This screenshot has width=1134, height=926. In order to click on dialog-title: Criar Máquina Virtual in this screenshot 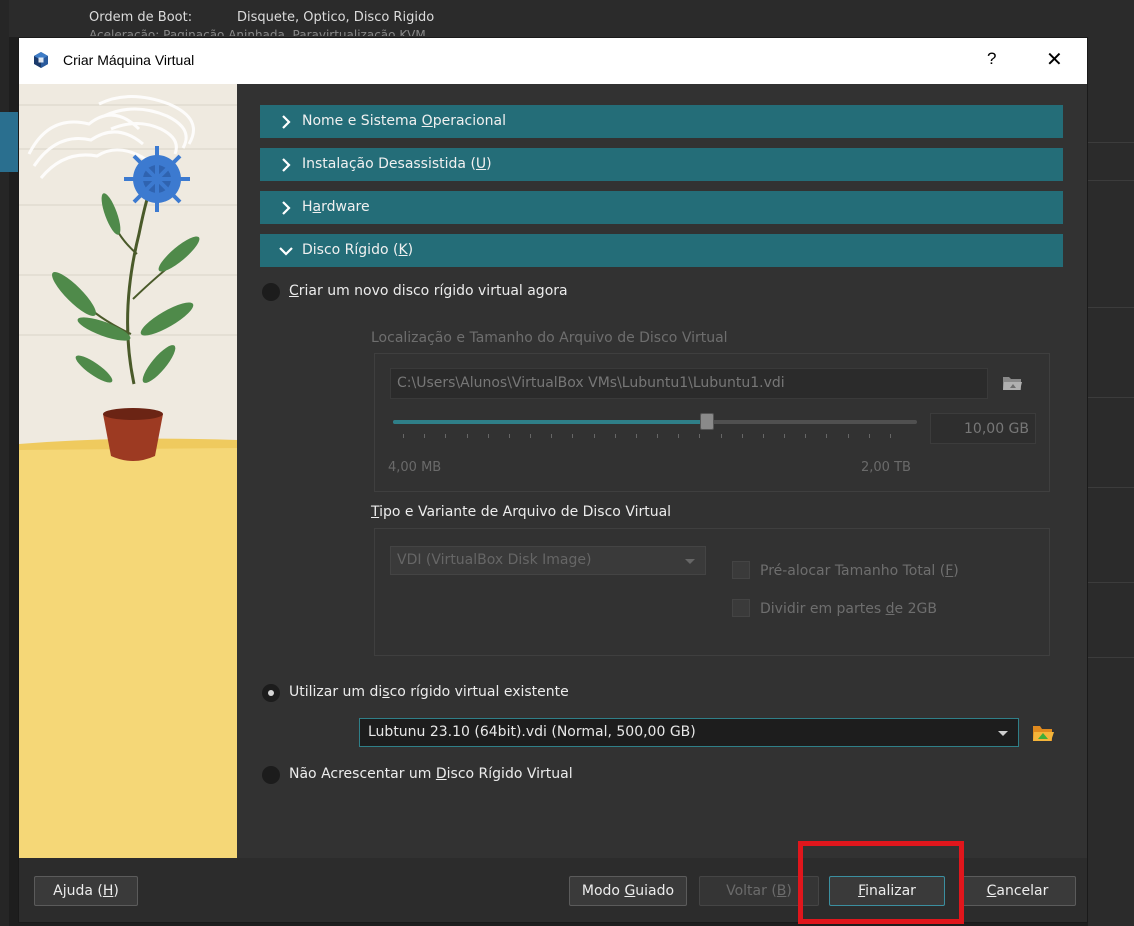, I will do `click(129, 60)`.